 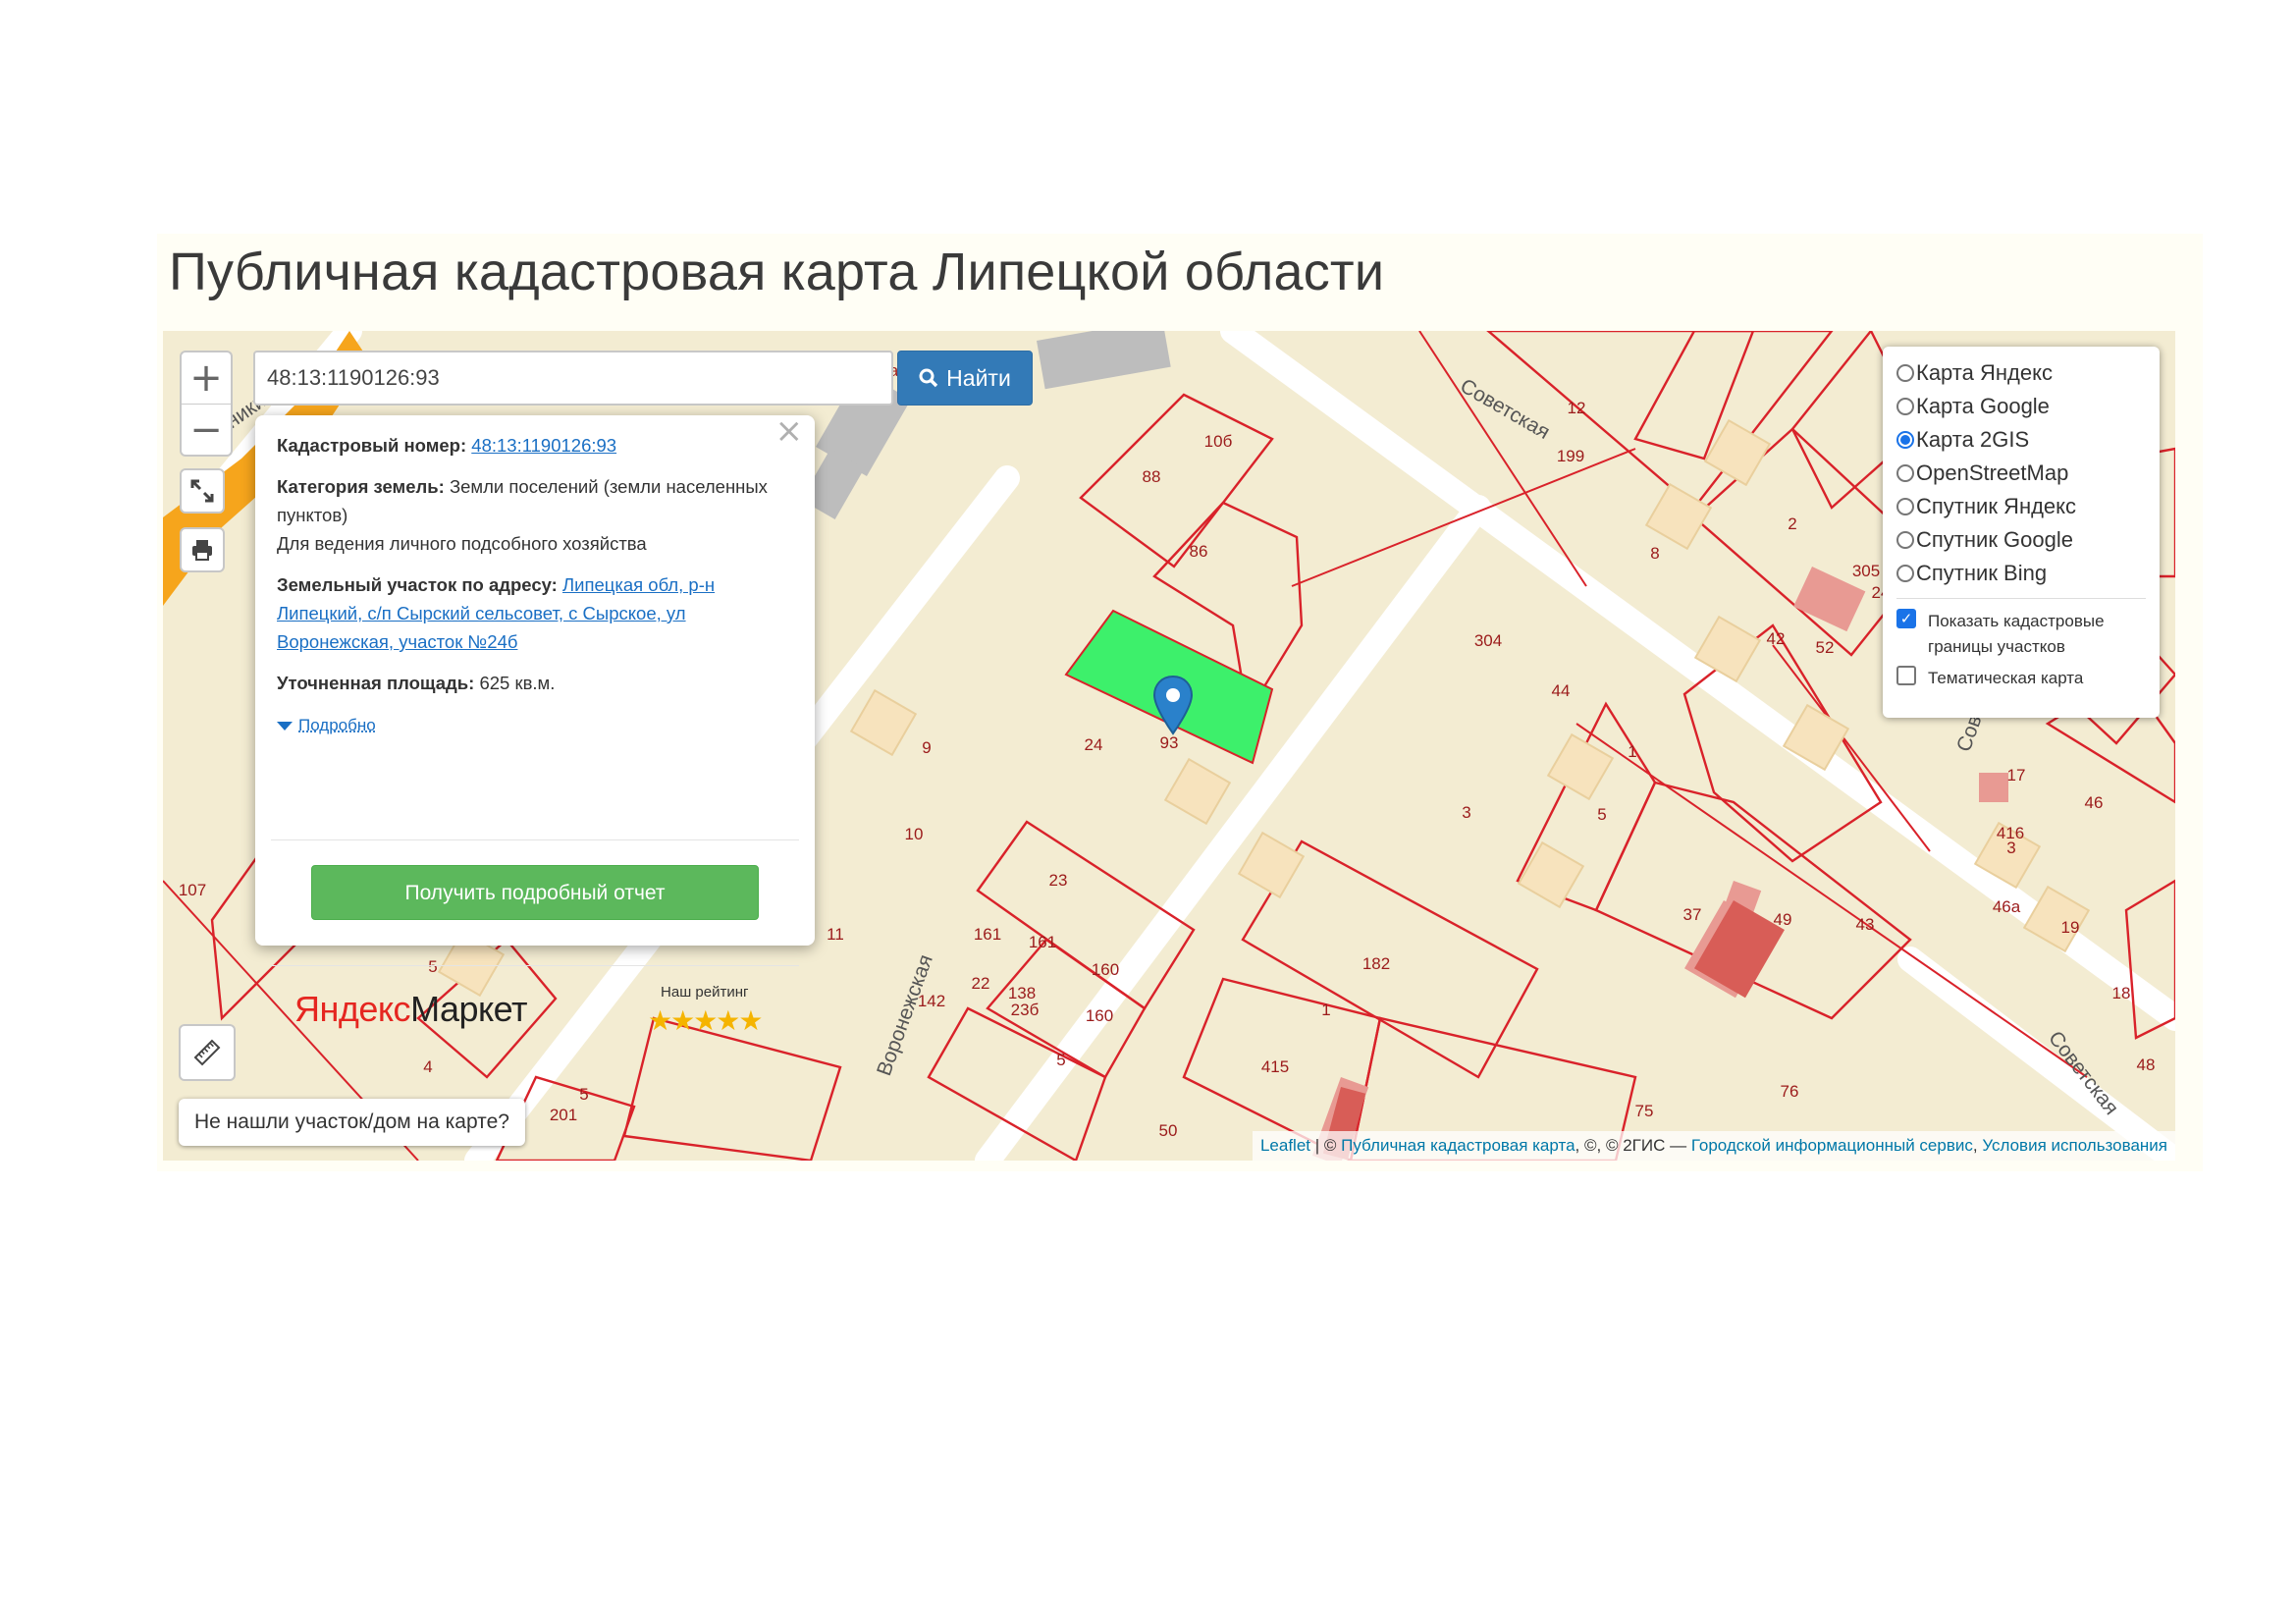 What do you see at coordinates (543, 445) in the screenshot?
I see `cadastral-number-link: 48:13:1190126:93` at bounding box center [543, 445].